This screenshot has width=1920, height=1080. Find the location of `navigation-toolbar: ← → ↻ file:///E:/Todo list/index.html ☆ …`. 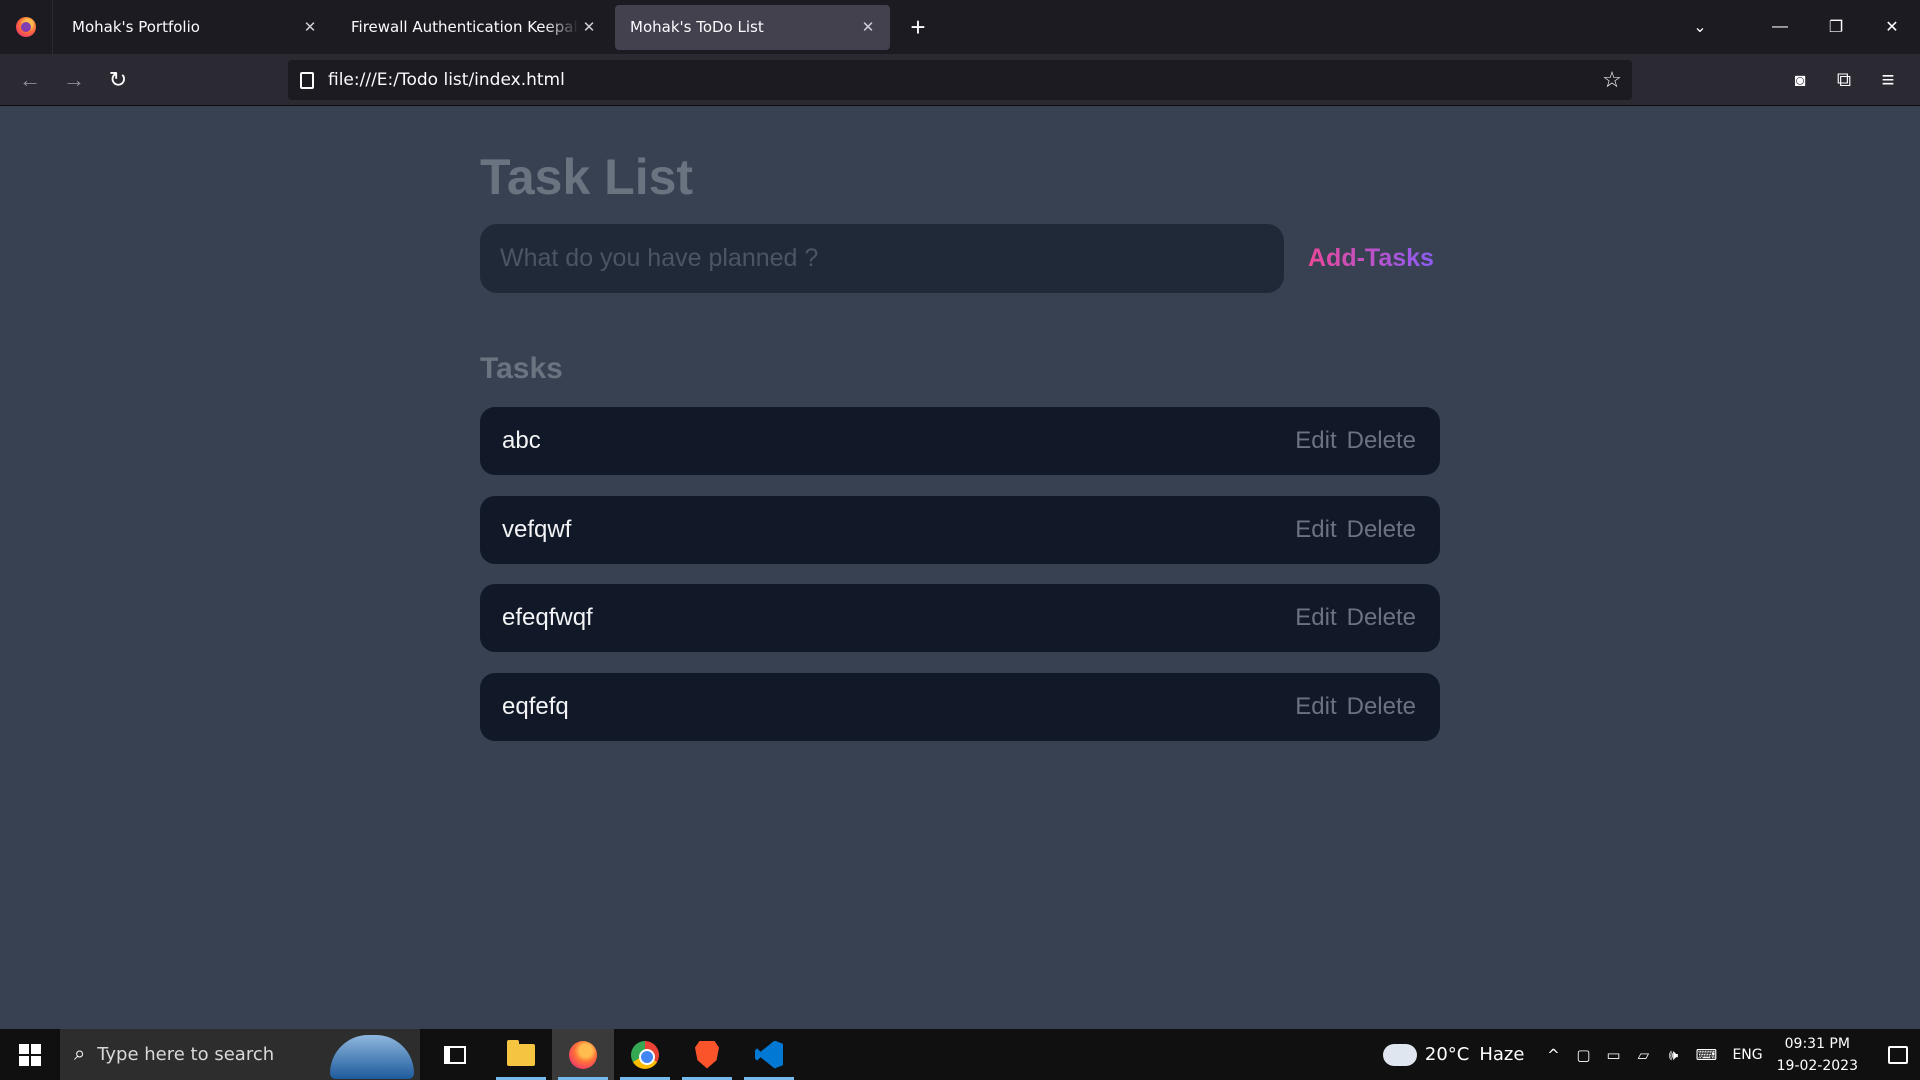

navigation-toolbar: ← → ↻ file:///E:/Todo list/index.html ☆ … is located at coordinates (960, 80).